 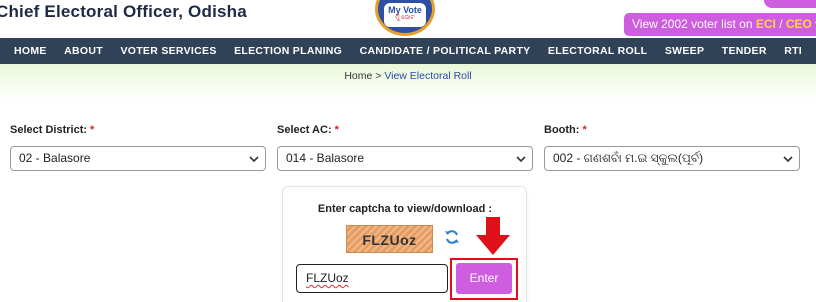 What do you see at coordinates (493, 237) in the screenshot?
I see `arrow-down-icon` at bounding box center [493, 237].